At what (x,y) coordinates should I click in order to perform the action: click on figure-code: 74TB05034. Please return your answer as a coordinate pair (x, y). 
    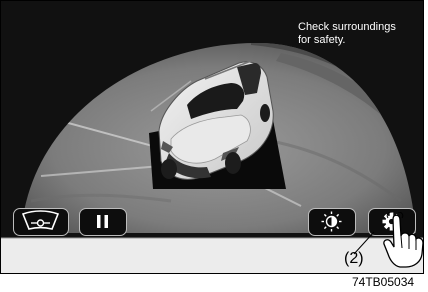
    Looking at the image, I should click on (383, 282).